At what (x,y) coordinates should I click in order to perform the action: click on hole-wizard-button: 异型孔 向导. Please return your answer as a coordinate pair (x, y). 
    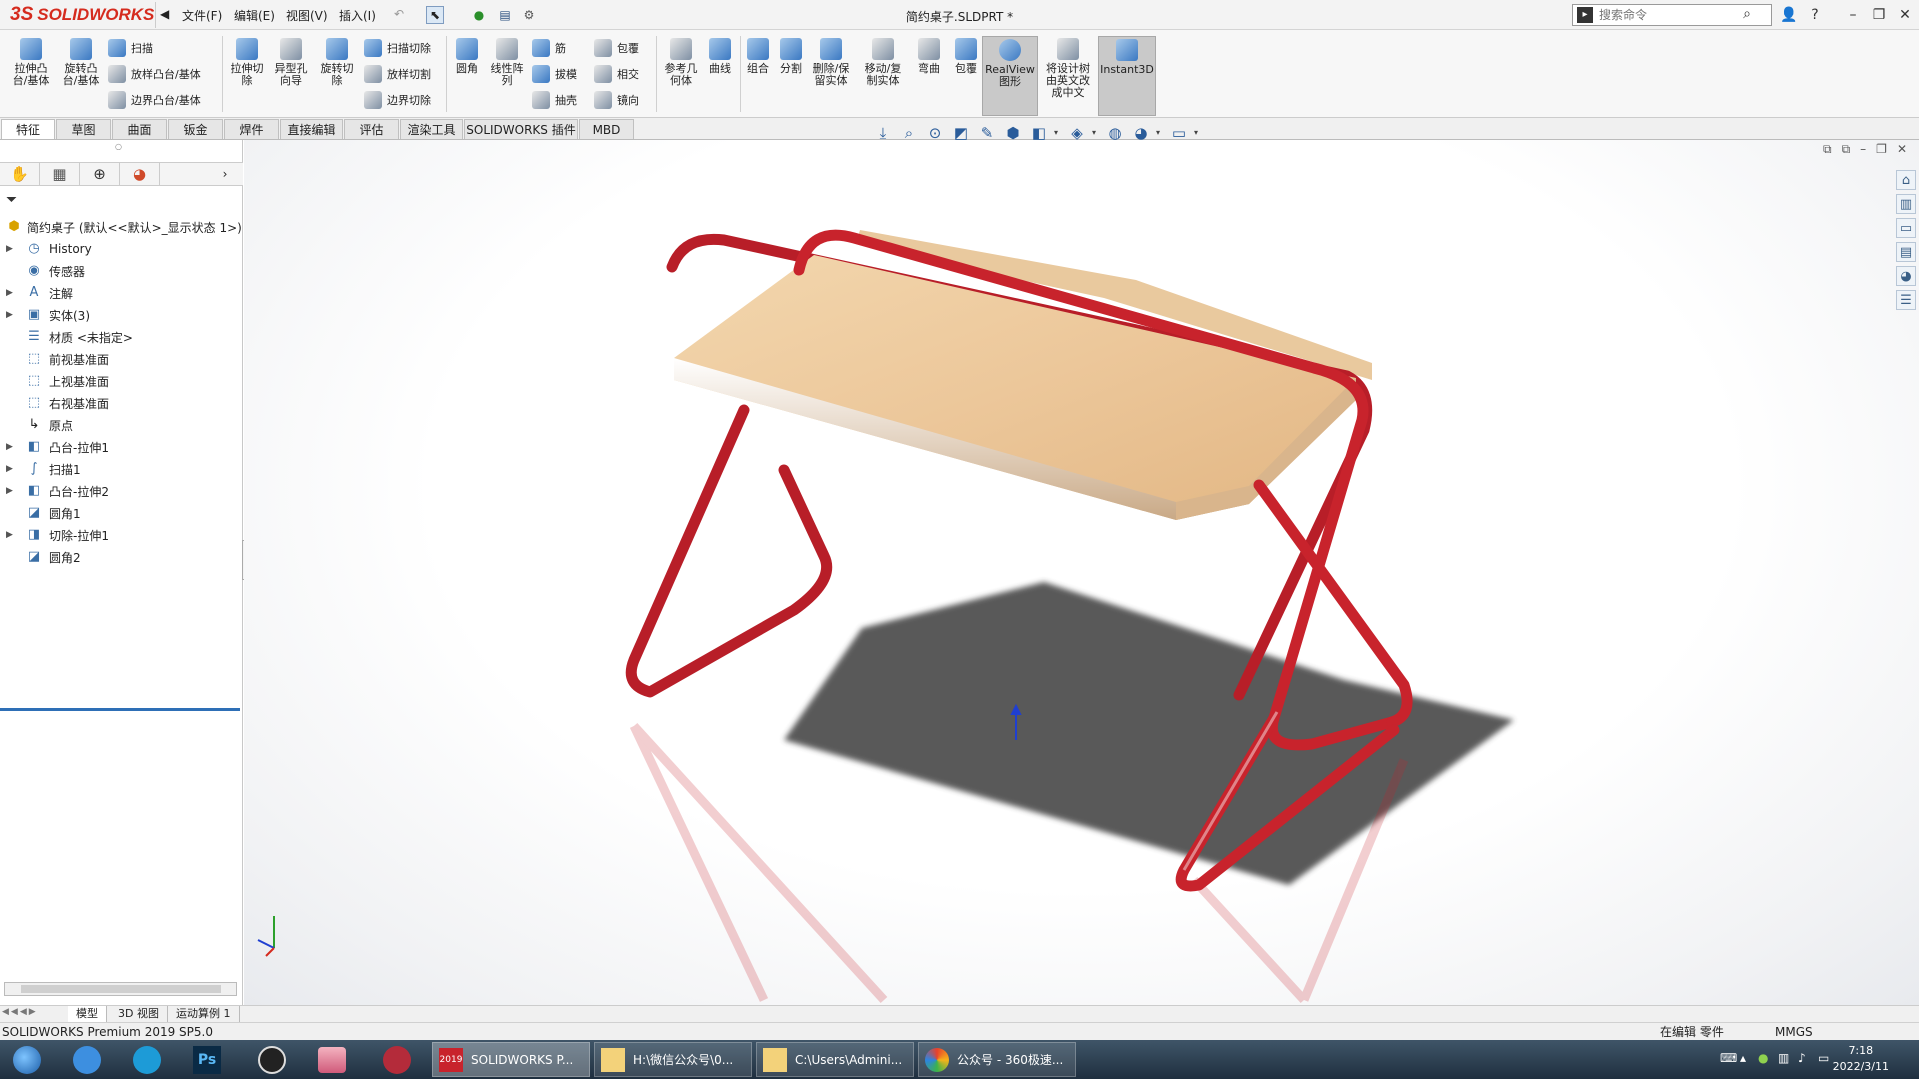
    Looking at the image, I should click on (291, 76).